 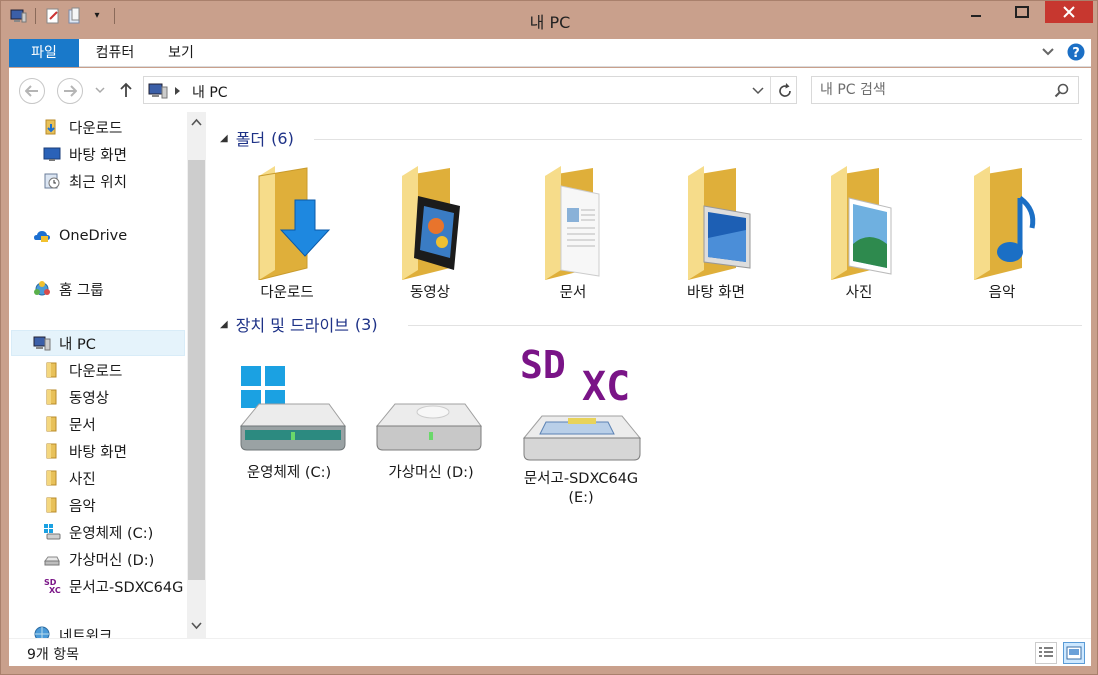 What do you see at coordinates (70, 91) in the screenshot?
I see `forward-button` at bounding box center [70, 91].